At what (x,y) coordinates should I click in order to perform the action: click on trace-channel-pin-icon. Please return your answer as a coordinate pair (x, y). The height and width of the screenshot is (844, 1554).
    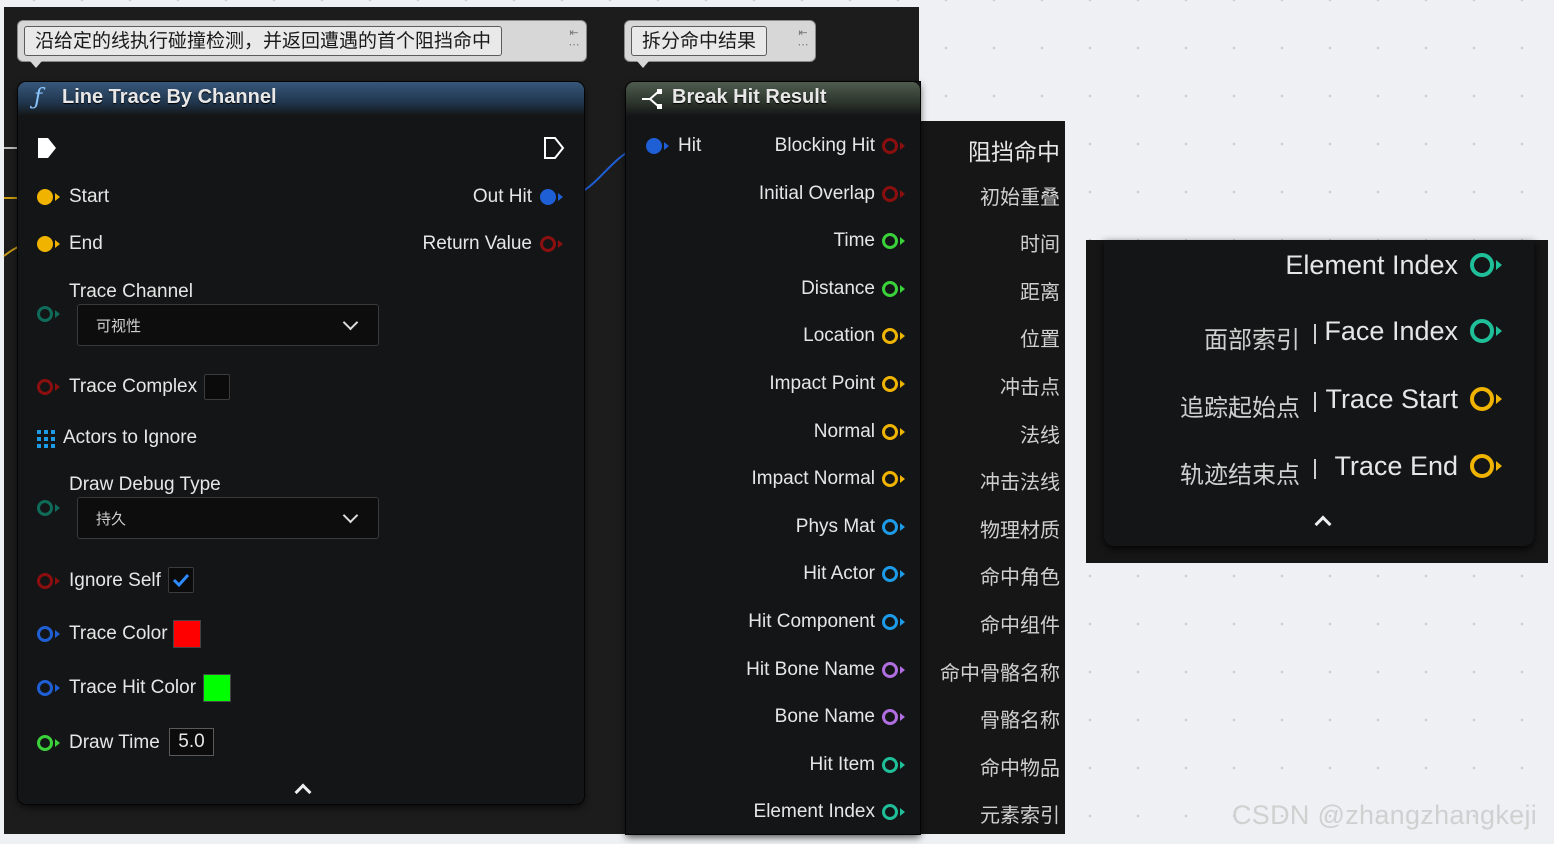
    Looking at the image, I should click on (45, 314).